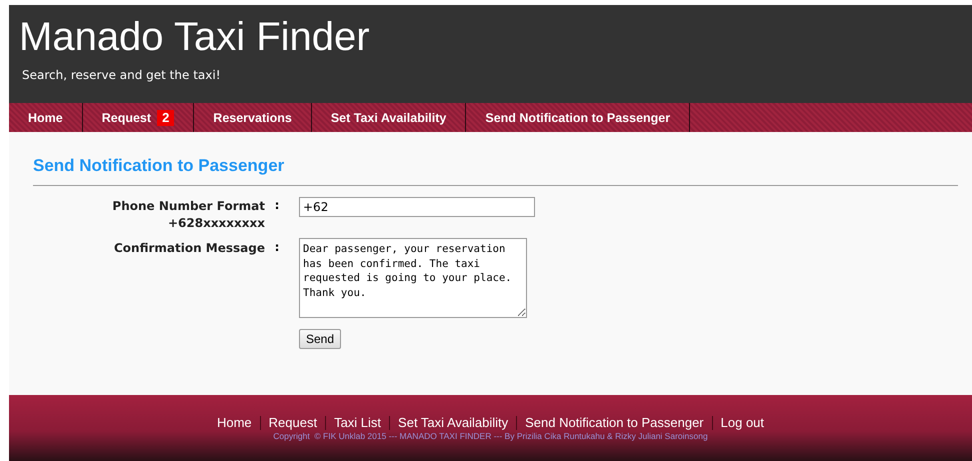 The height and width of the screenshot is (461, 972). Describe the element at coordinates (453, 422) in the screenshot. I see `footer-link: Set Taxi Availability` at that location.